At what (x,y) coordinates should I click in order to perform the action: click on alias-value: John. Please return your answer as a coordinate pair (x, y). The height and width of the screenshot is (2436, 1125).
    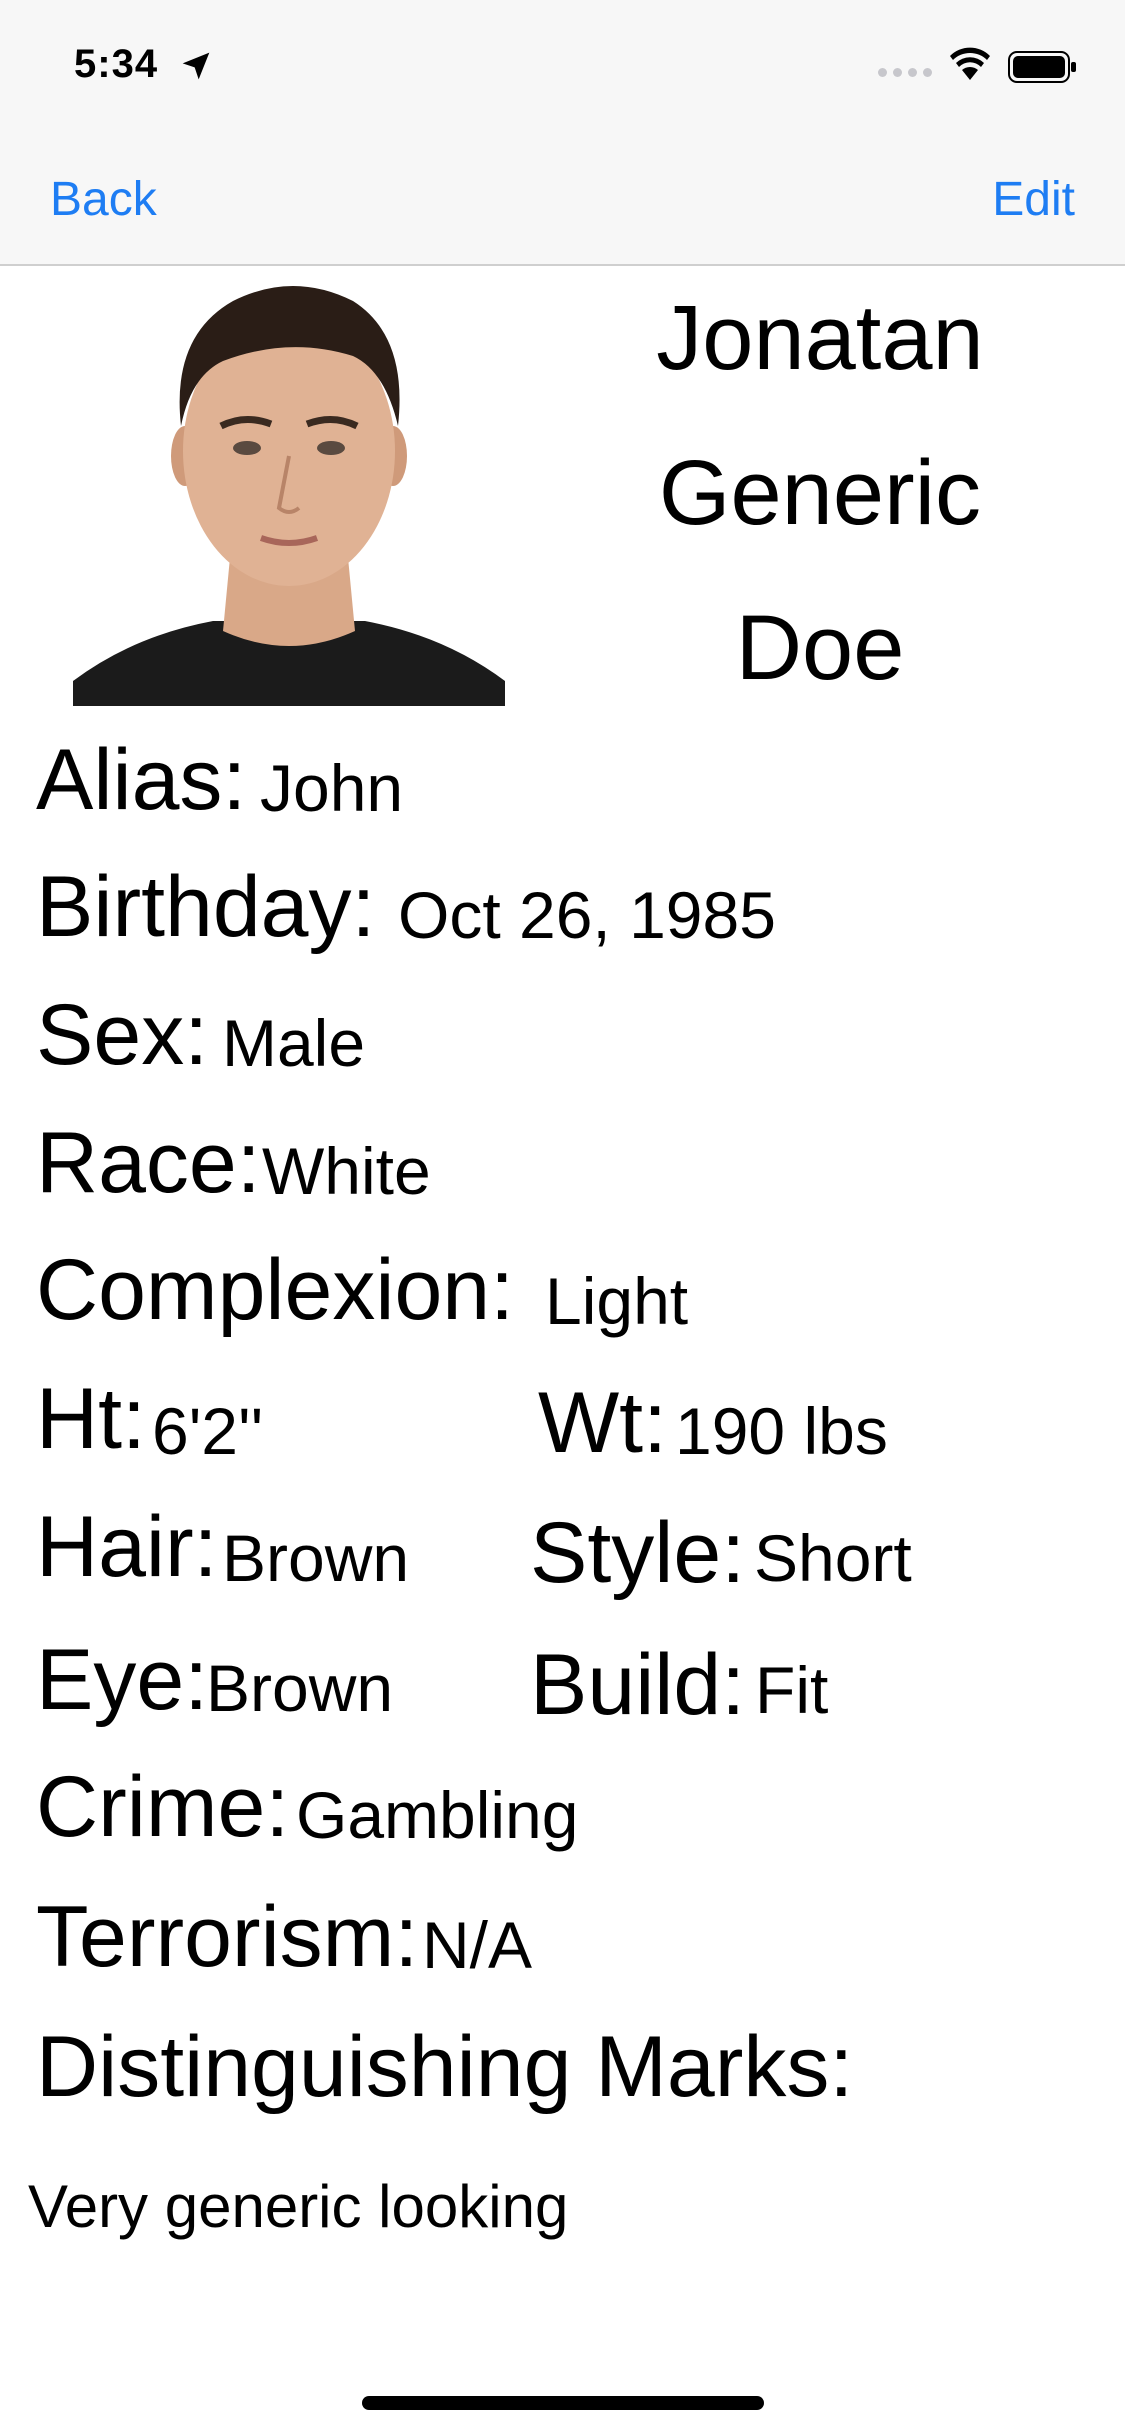
    Looking at the image, I should click on (332, 788).